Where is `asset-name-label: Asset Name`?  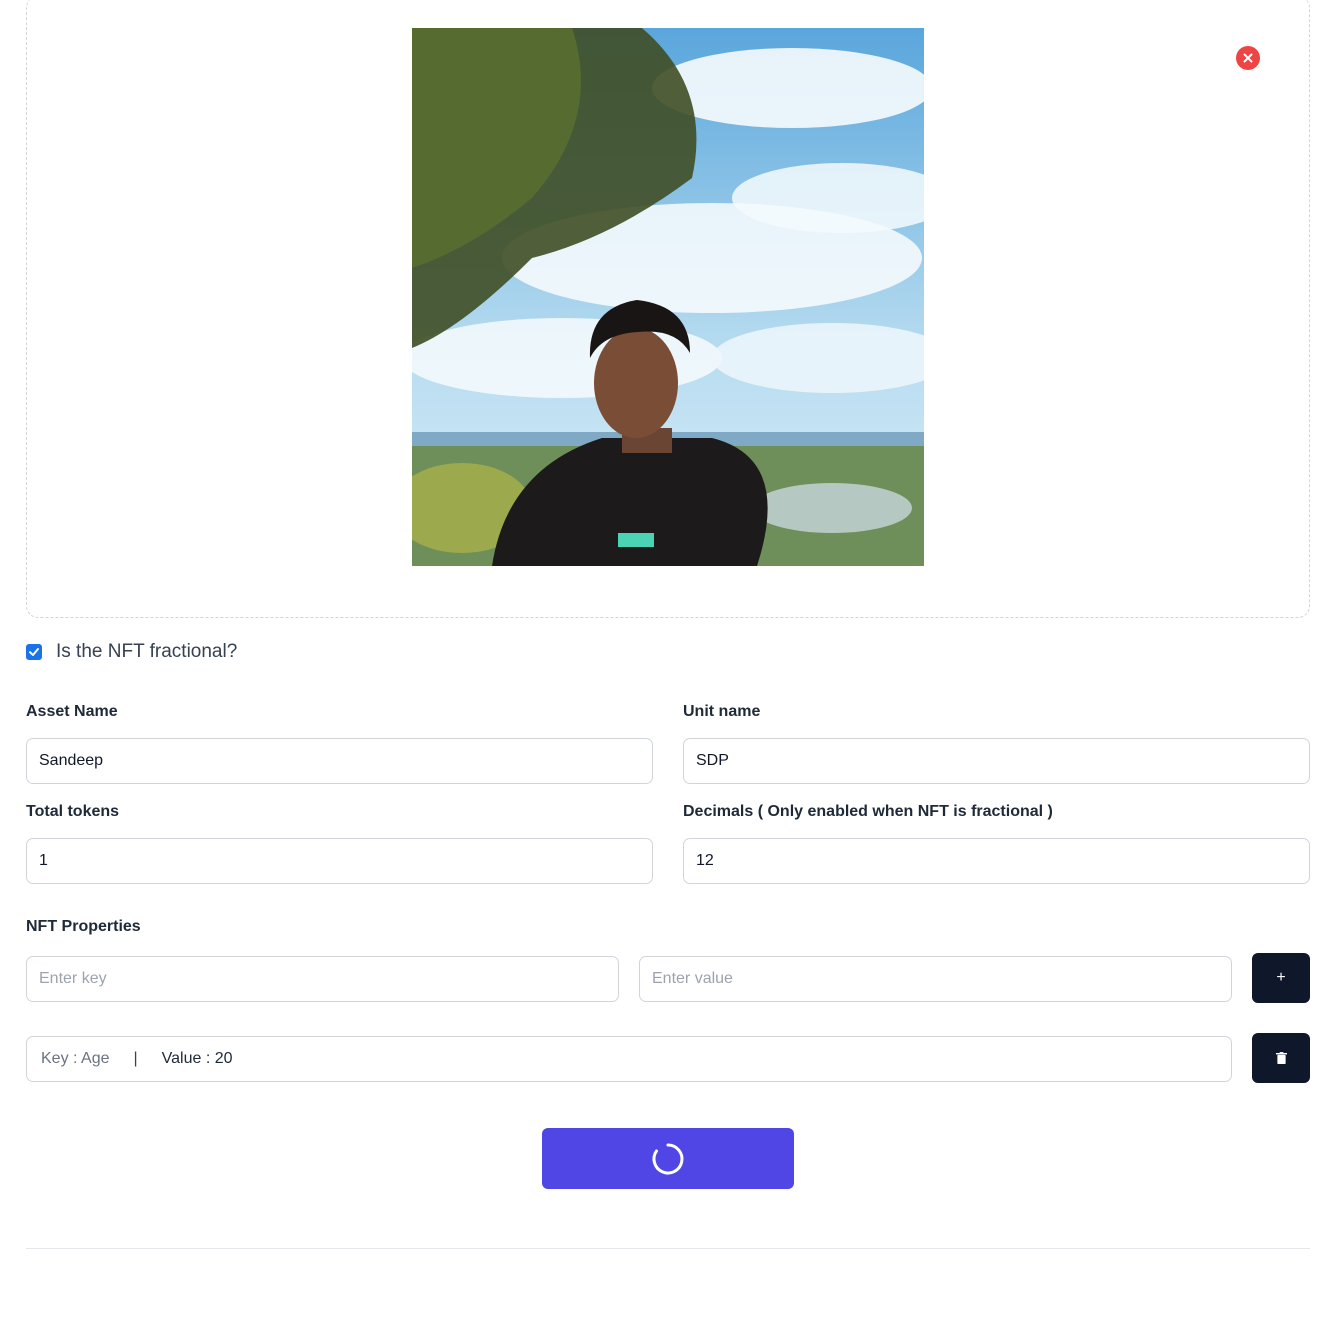
asset-name-label: Asset Name is located at coordinates (72, 711).